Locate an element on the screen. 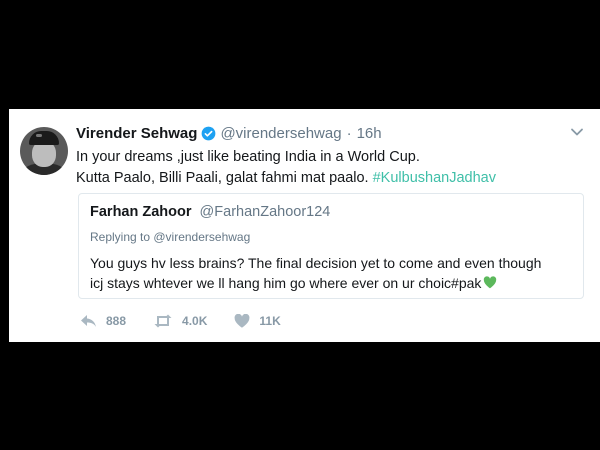 The image size is (600, 450). verified-icon is located at coordinates (209, 133).